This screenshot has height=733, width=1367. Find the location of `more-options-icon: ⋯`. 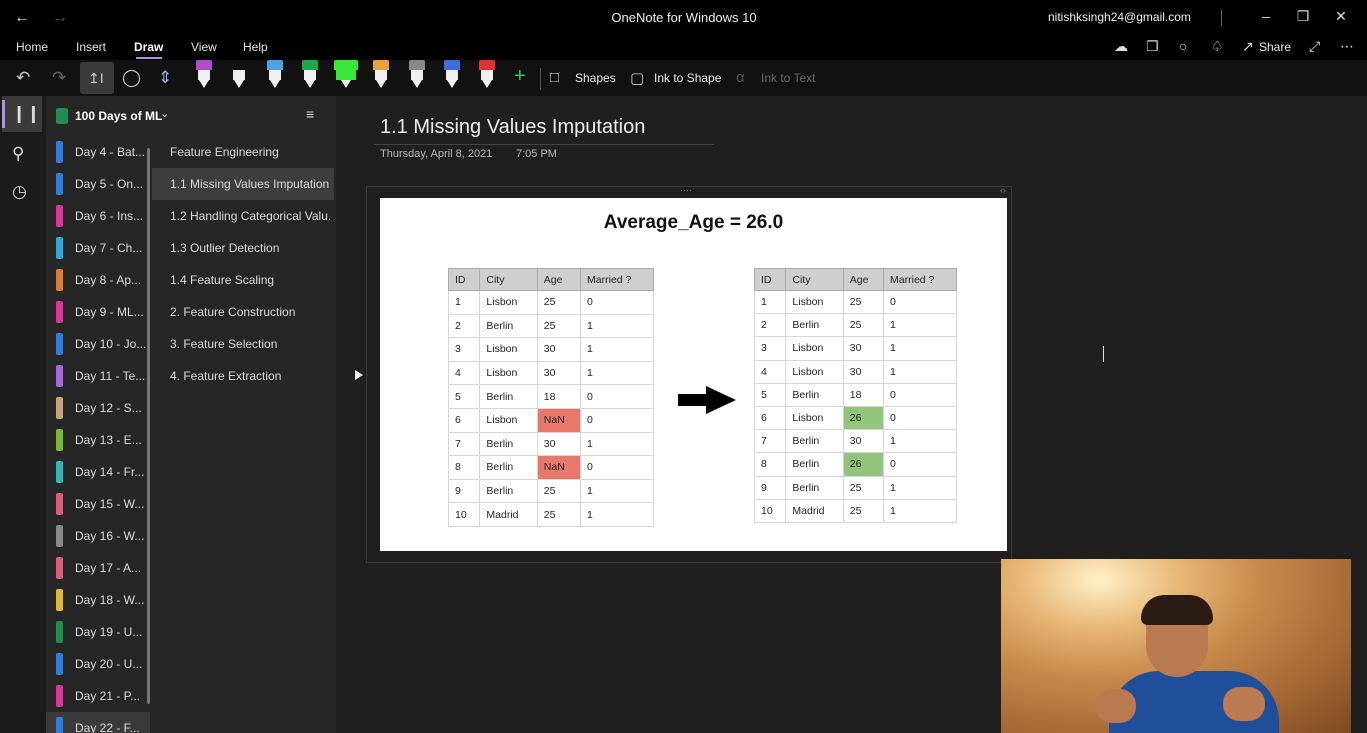

more-options-icon: ⋯ is located at coordinates (1347, 46).